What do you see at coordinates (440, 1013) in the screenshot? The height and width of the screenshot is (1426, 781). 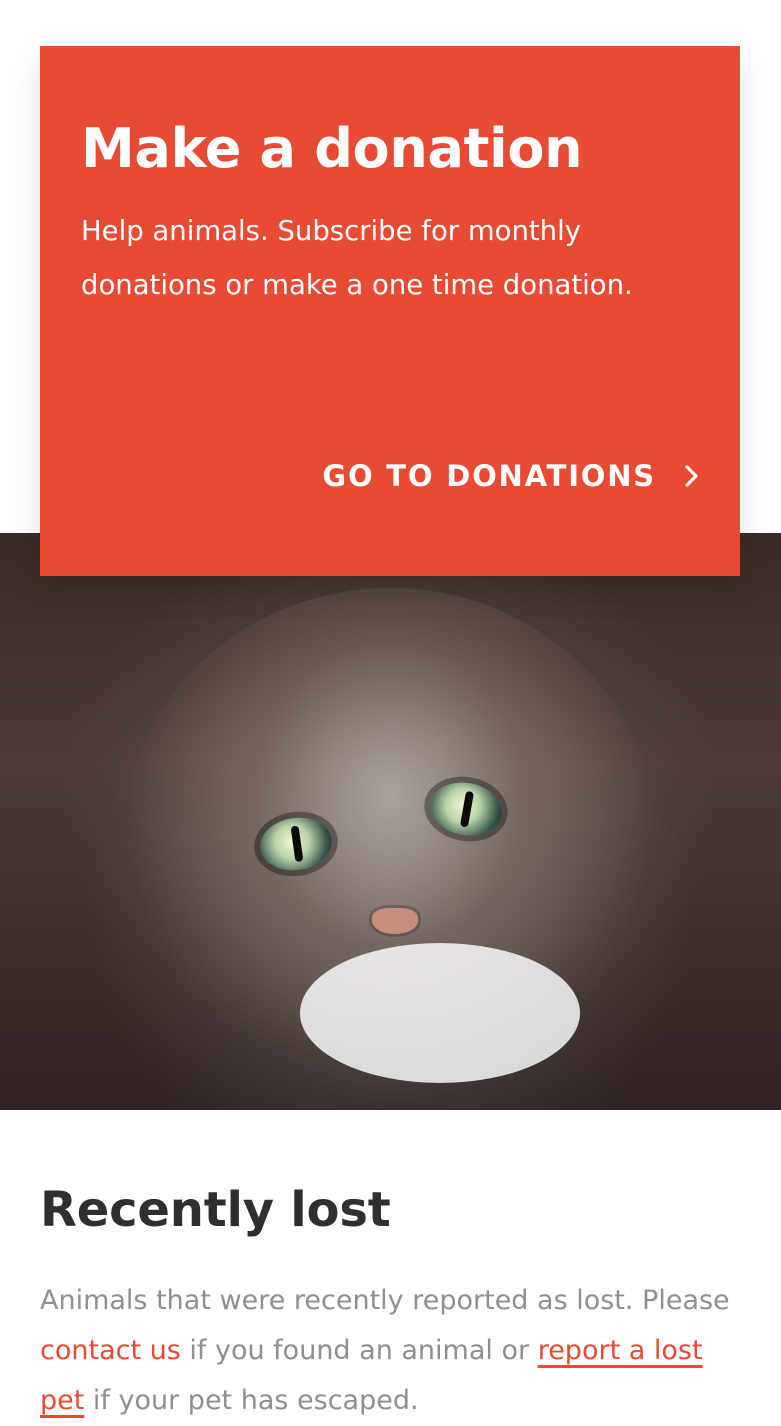 I see `cat-chest` at bounding box center [440, 1013].